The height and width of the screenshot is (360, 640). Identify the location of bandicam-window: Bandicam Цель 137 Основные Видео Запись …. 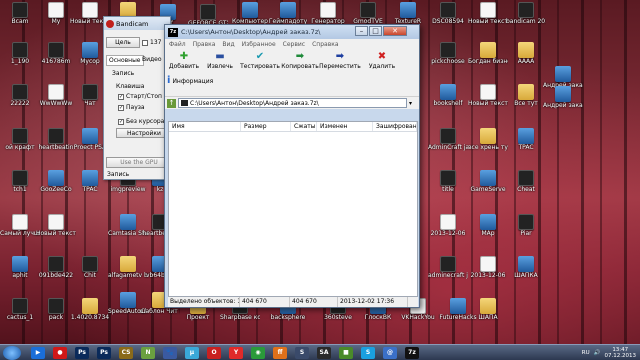
(137, 98).